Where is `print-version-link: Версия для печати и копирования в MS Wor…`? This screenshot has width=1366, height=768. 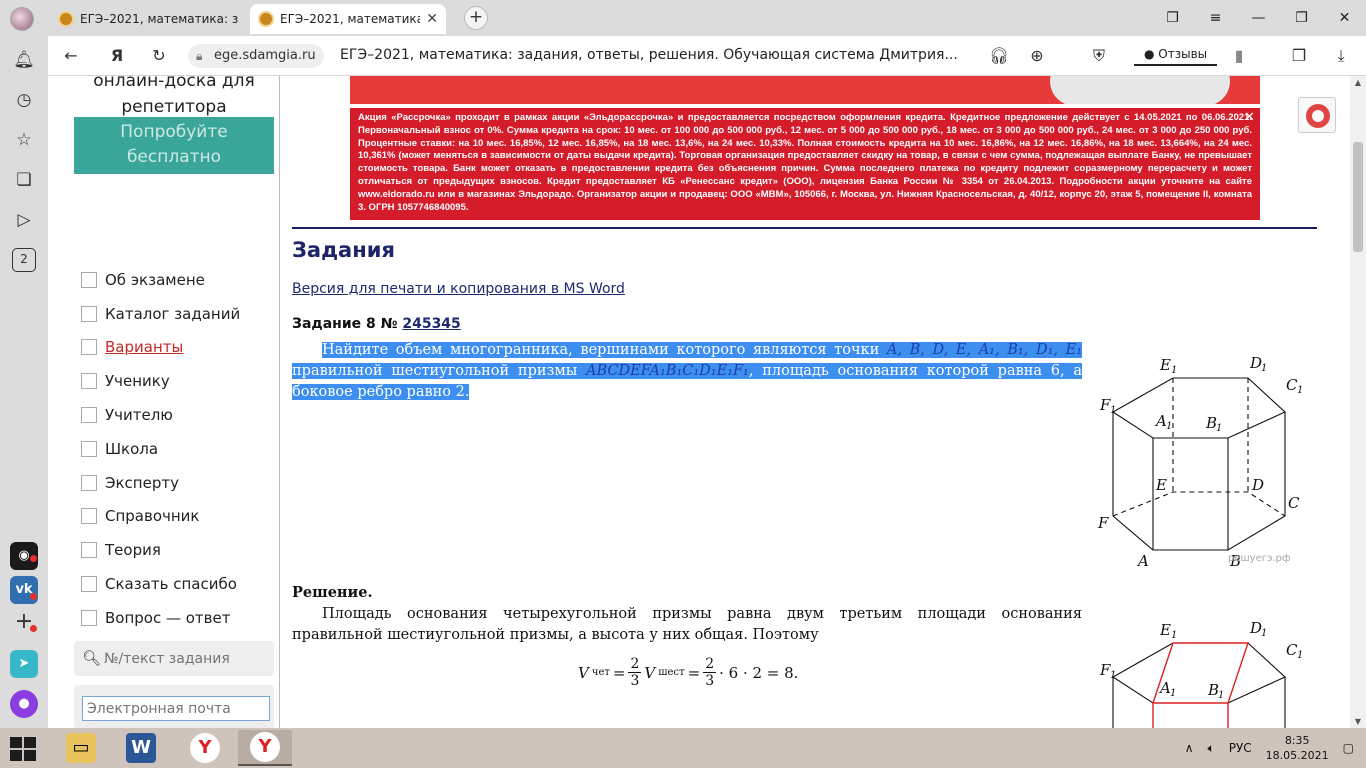
print-version-link: Версия для печати и копирования в MS Wor… is located at coordinates (458, 289).